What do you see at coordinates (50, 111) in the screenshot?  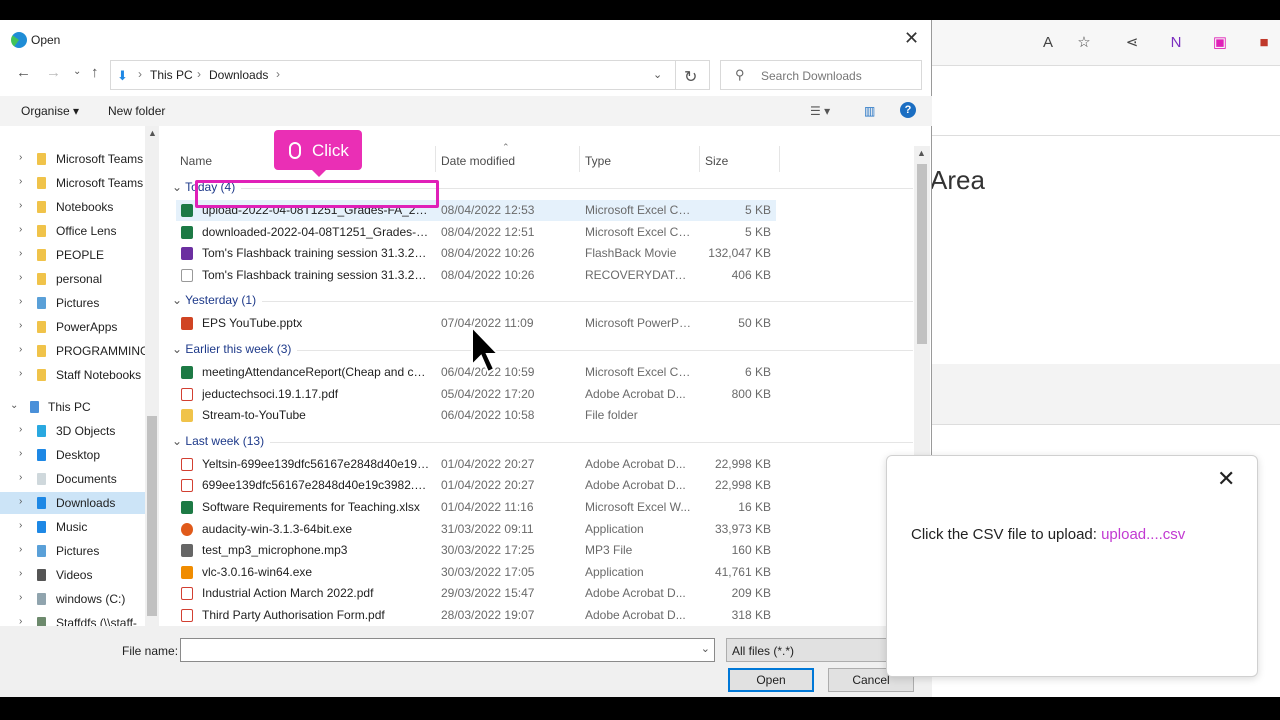 I see `organise-button: Organise ▾` at bounding box center [50, 111].